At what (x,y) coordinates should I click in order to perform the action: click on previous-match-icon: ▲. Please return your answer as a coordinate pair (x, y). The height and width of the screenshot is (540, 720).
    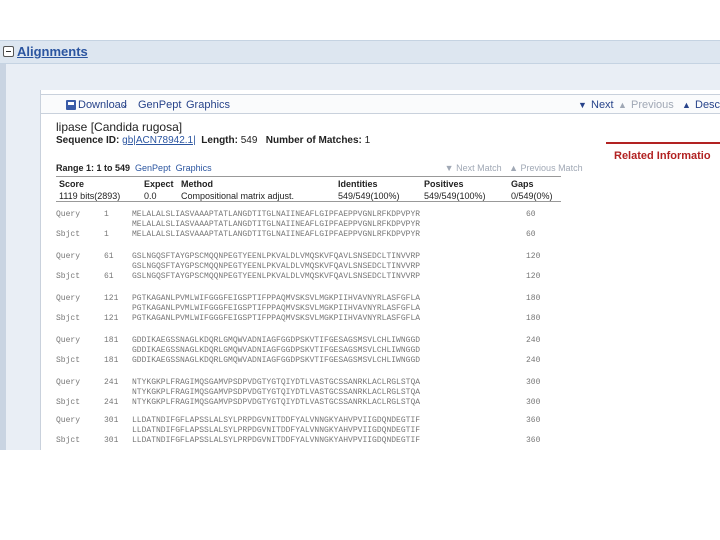
    Looking at the image, I should click on (514, 168).